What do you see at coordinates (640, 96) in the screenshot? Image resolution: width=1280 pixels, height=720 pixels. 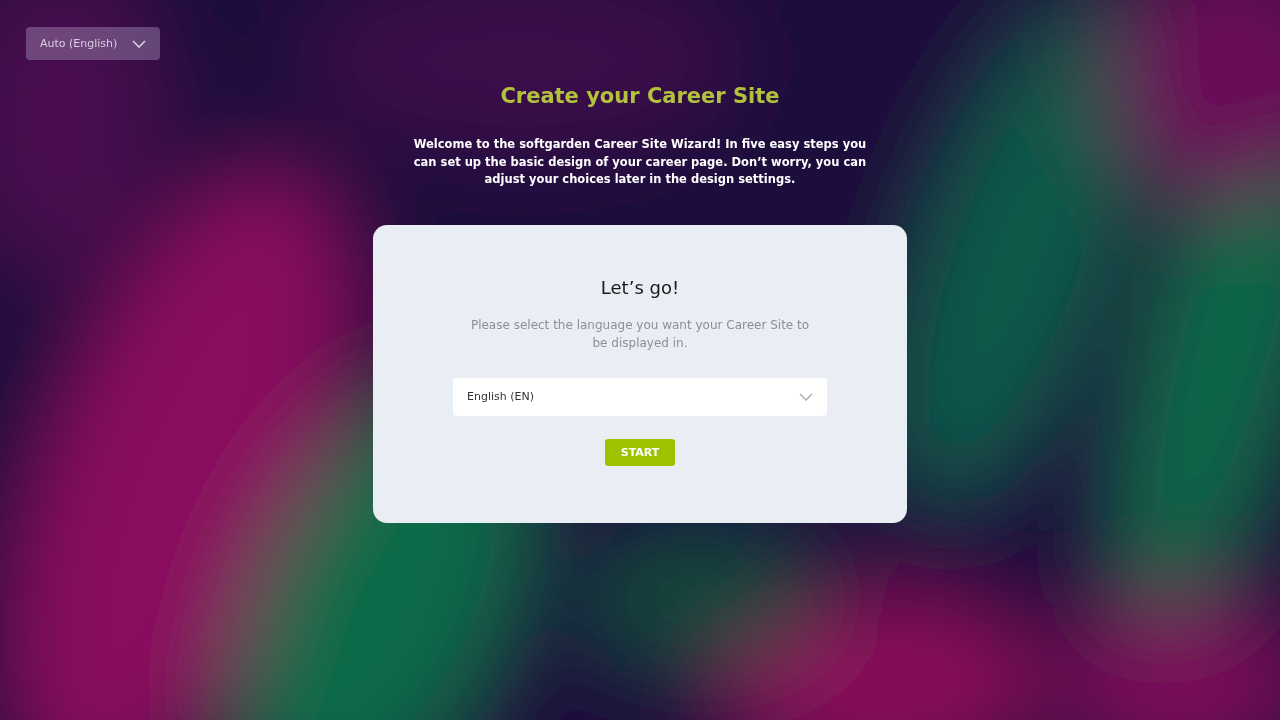 I see `page-title: Create your Career Site` at bounding box center [640, 96].